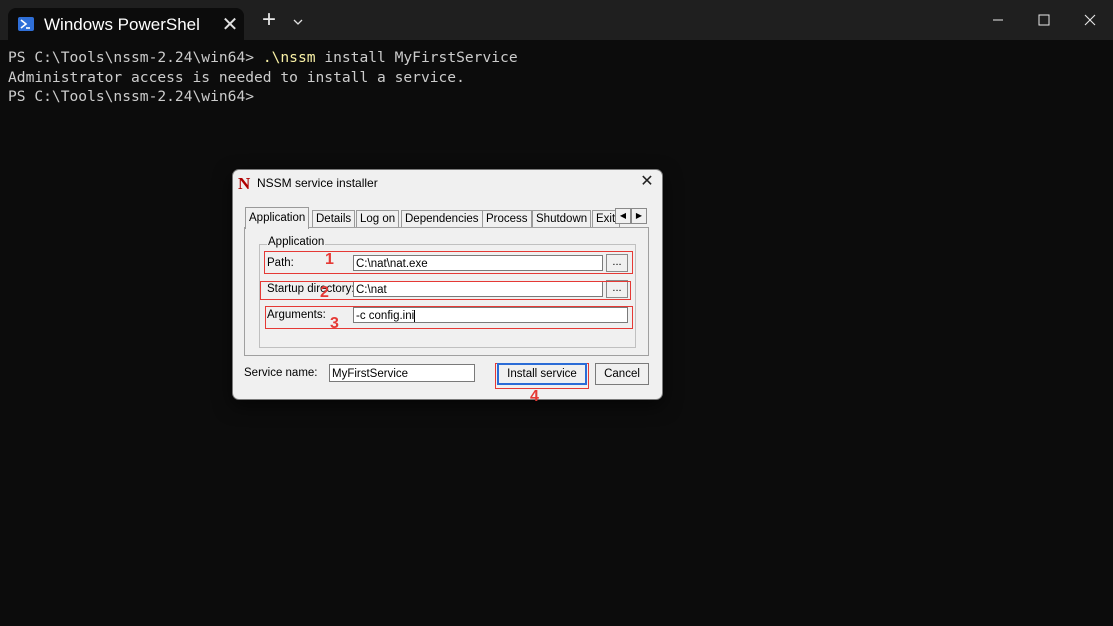 The height and width of the screenshot is (626, 1113). Describe the element at coordinates (26, 24) in the screenshot. I see `powershell-icon` at that location.